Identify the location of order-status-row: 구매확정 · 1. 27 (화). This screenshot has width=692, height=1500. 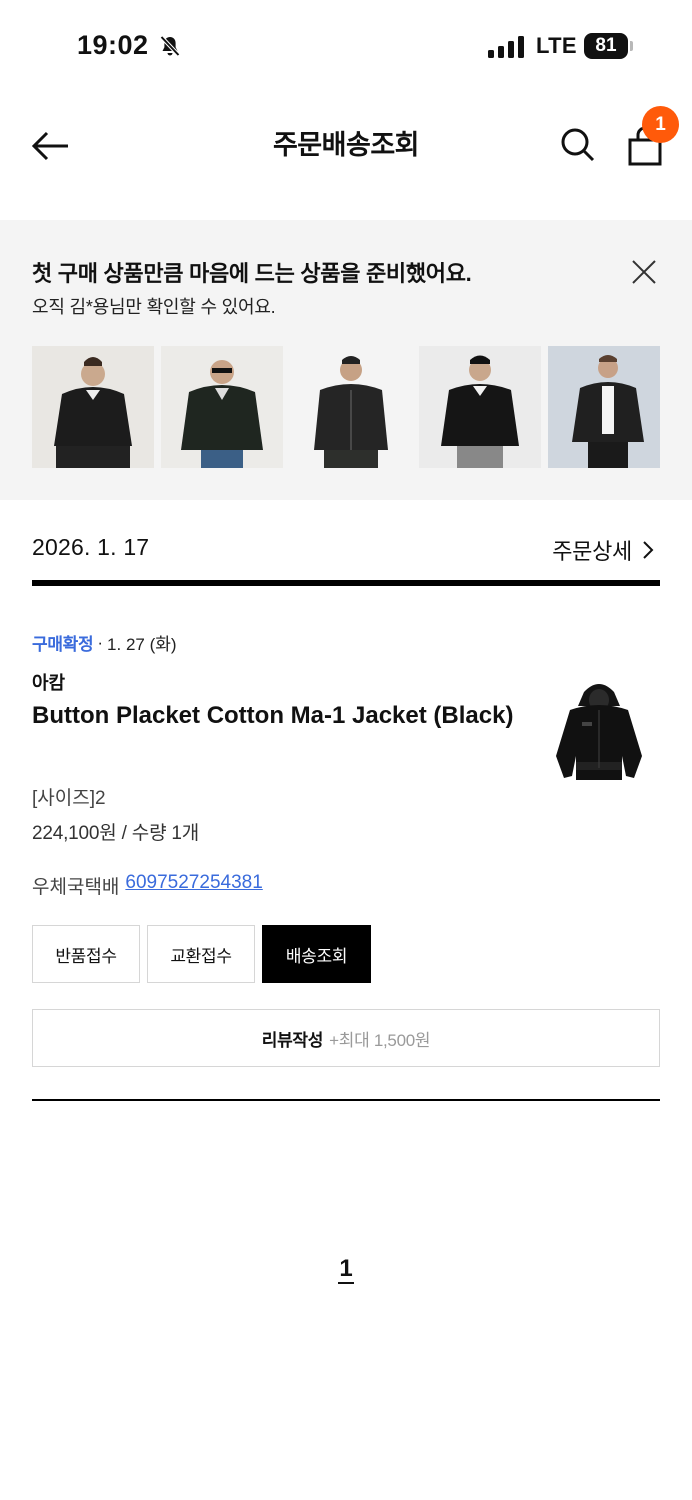
(104, 642).